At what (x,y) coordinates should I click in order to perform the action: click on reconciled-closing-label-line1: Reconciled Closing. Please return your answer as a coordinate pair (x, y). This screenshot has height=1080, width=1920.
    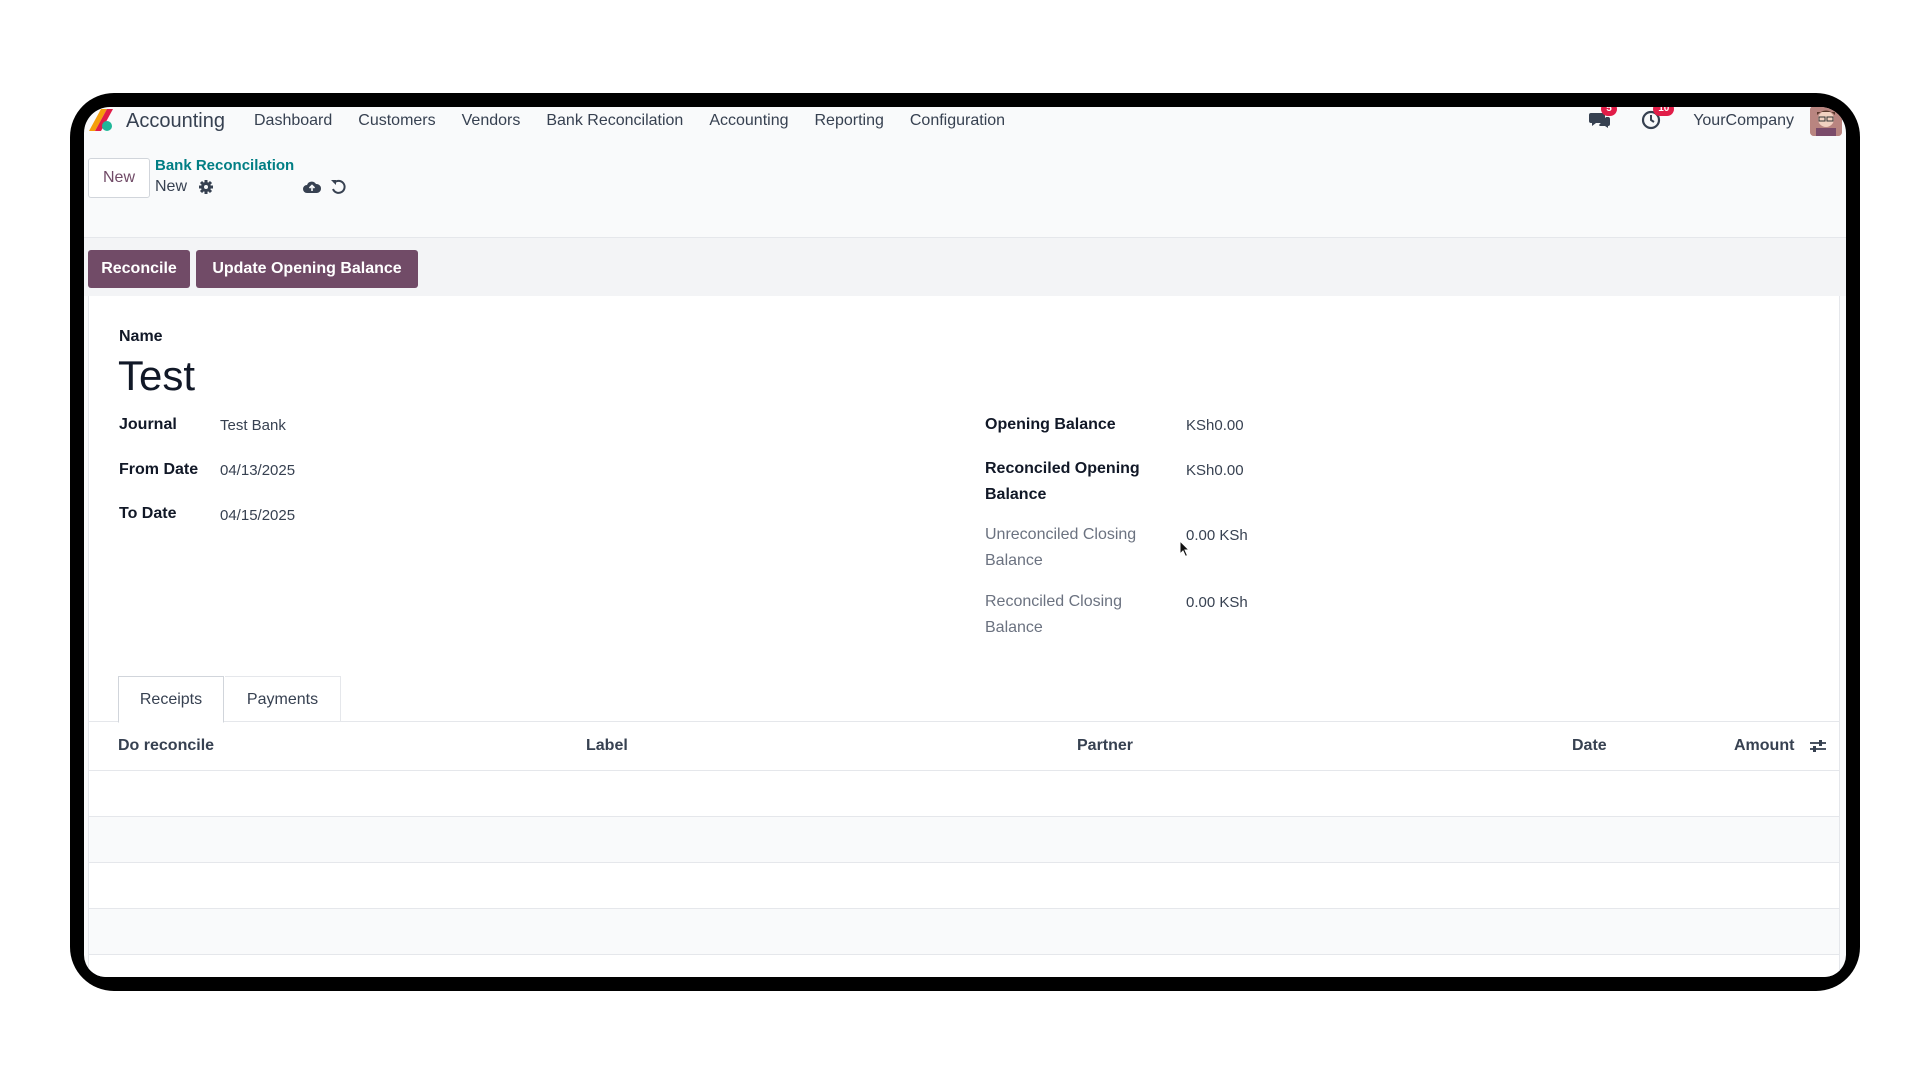
    Looking at the image, I should click on (1053, 601).